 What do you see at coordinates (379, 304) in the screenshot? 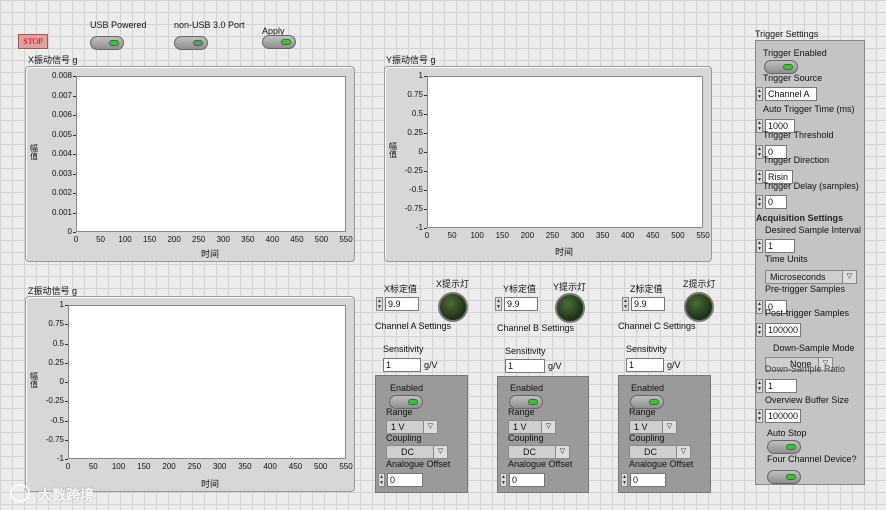
I see `channel-a-cal-spinner: ▲ ▼` at bounding box center [379, 304].